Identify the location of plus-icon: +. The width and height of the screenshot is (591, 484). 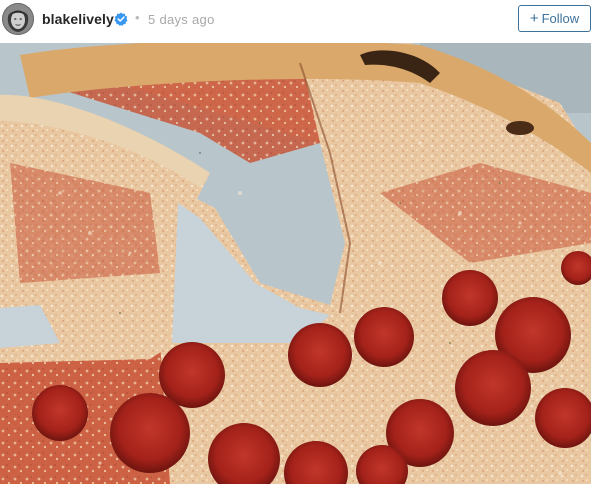
(534, 18).